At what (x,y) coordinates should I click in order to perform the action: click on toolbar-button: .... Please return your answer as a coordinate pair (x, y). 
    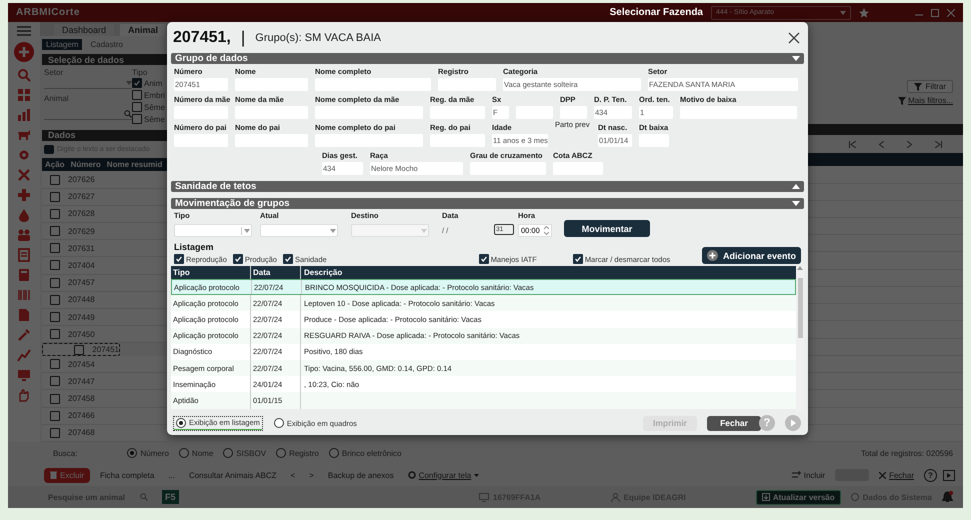
    Looking at the image, I should click on (171, 475).